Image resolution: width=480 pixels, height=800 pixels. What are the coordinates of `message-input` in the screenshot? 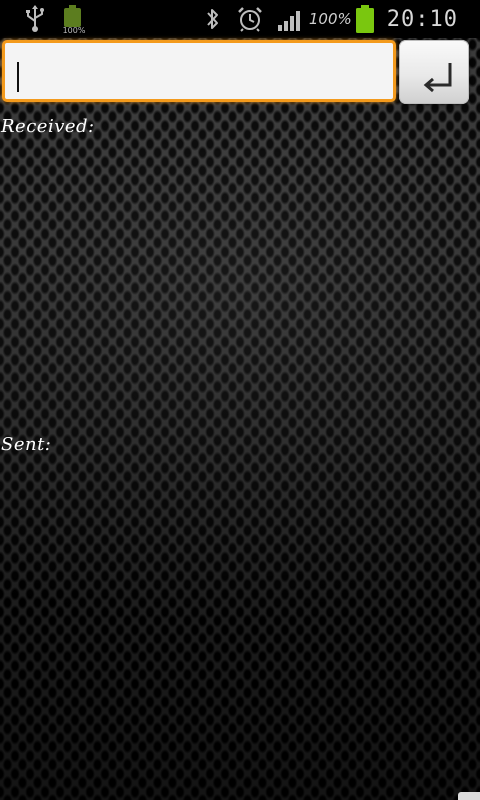 It's located at (199, 71).